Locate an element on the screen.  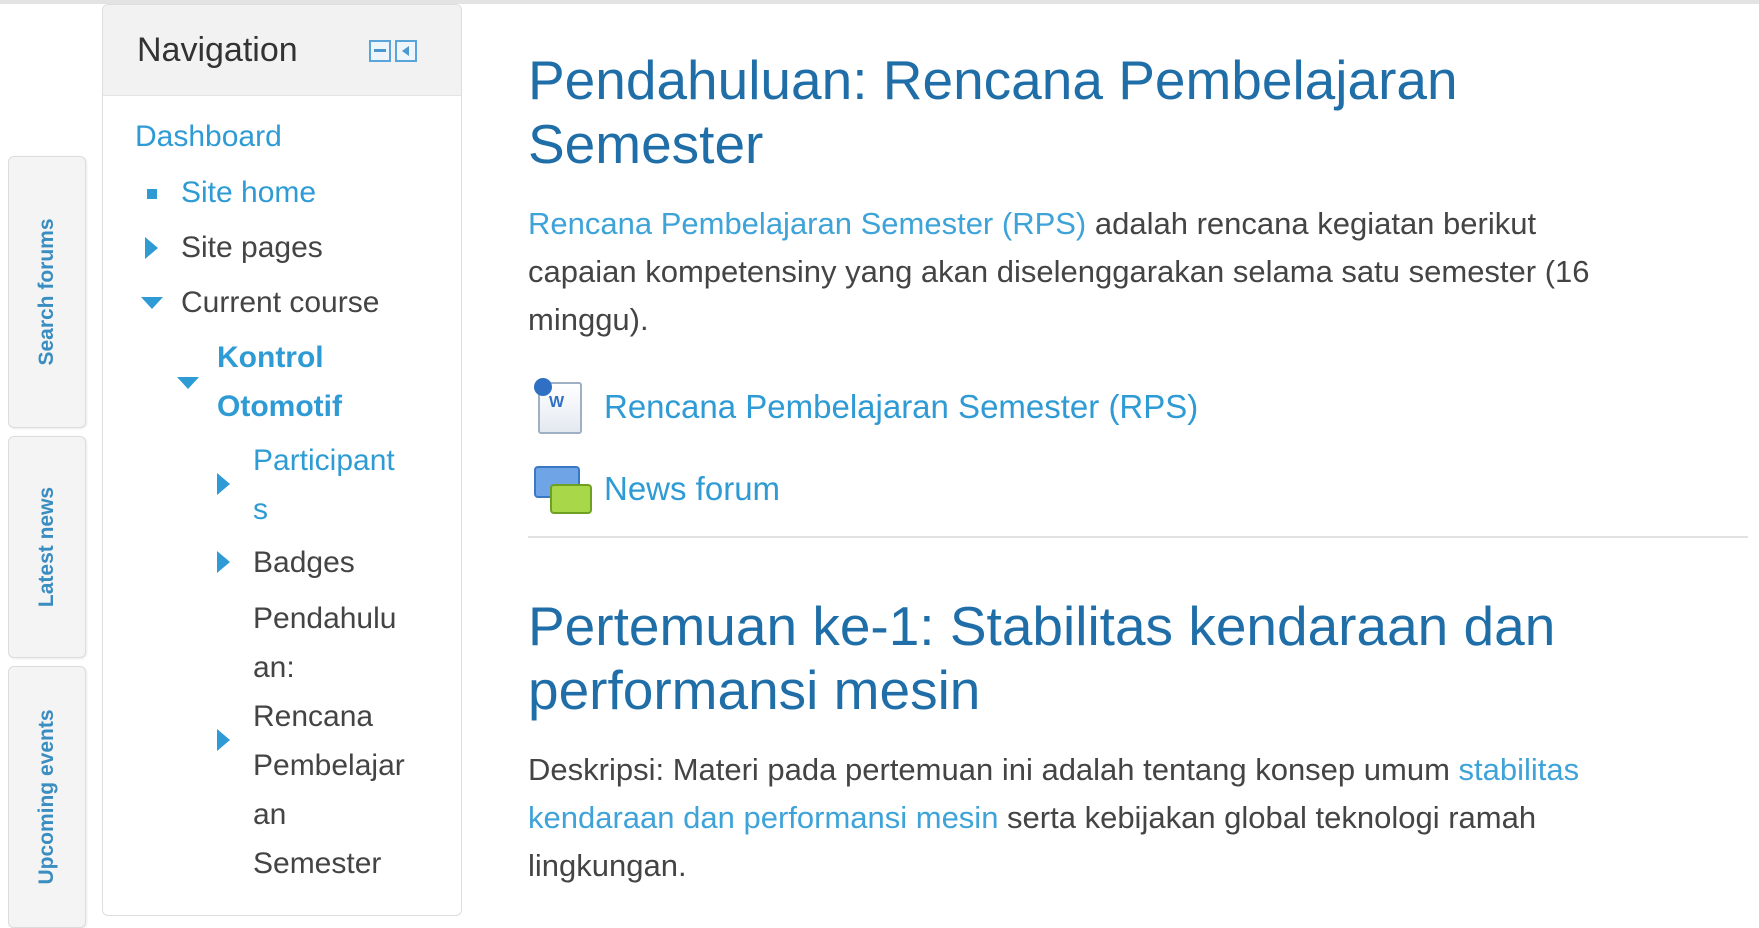
nav-section-line4: Pembelajar is located at coordinates (329, 766).